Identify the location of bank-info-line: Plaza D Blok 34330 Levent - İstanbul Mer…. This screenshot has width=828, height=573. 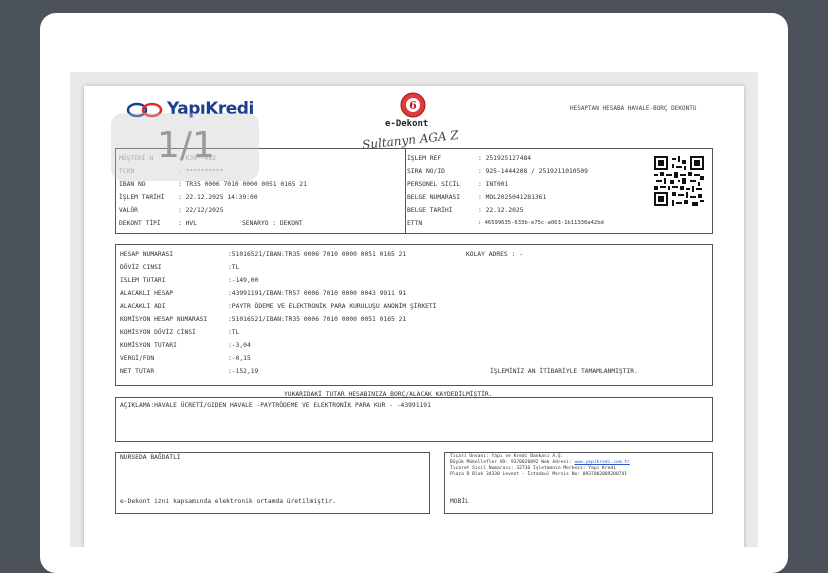
(539, 474).